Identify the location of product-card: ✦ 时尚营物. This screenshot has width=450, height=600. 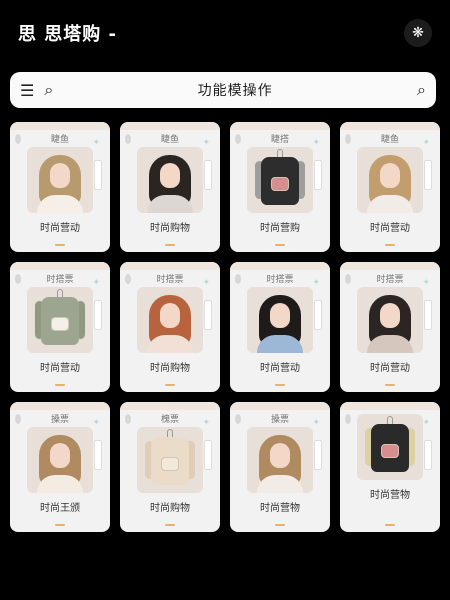
(390, 467).